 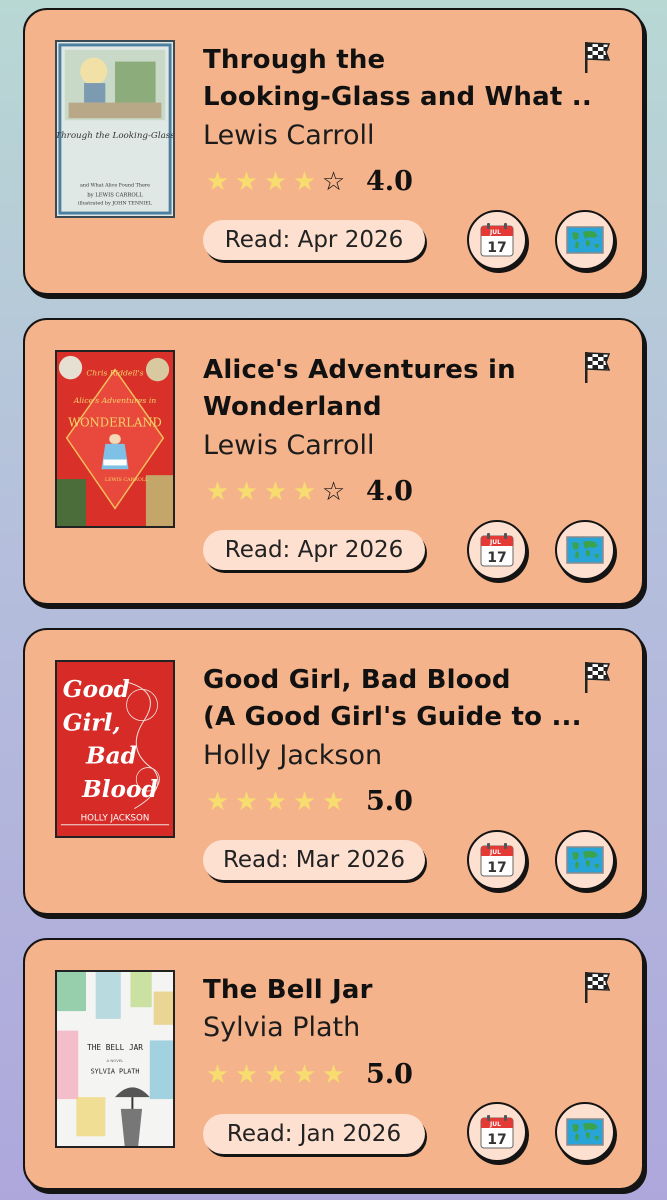 I want to click on book-title: The Bell Jar, so click(x=398, y=990).